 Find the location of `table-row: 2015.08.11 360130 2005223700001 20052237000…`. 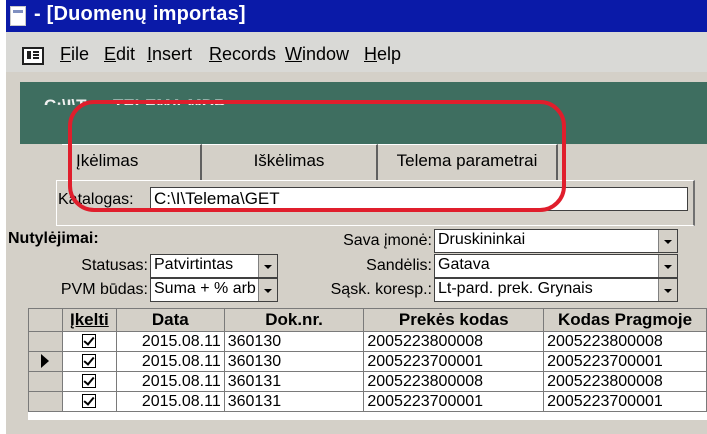

table-row: 2015.08.11 360130 2005223700001 20052237000… is located at coordinates (367, 361).